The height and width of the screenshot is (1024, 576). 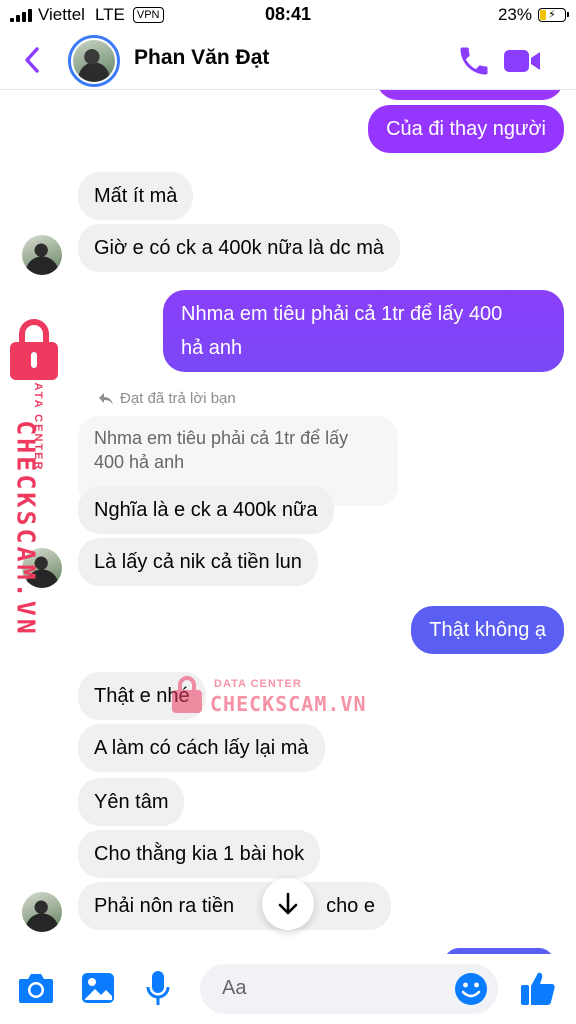 What do you see at coordinates (221, 438) in the screenshot?
I see `quoted-text-line: Nhma em tiêu phải cả 1tr để lấy` at bounding box center [221, 438].